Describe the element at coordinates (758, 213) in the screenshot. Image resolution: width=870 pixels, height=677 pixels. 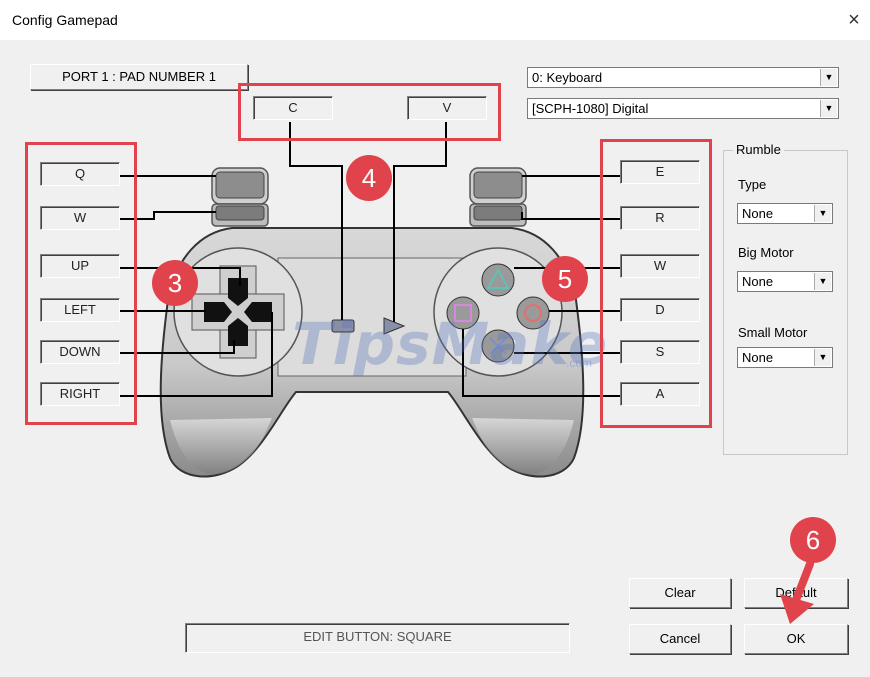
I see `type-select-value: None` at that location.